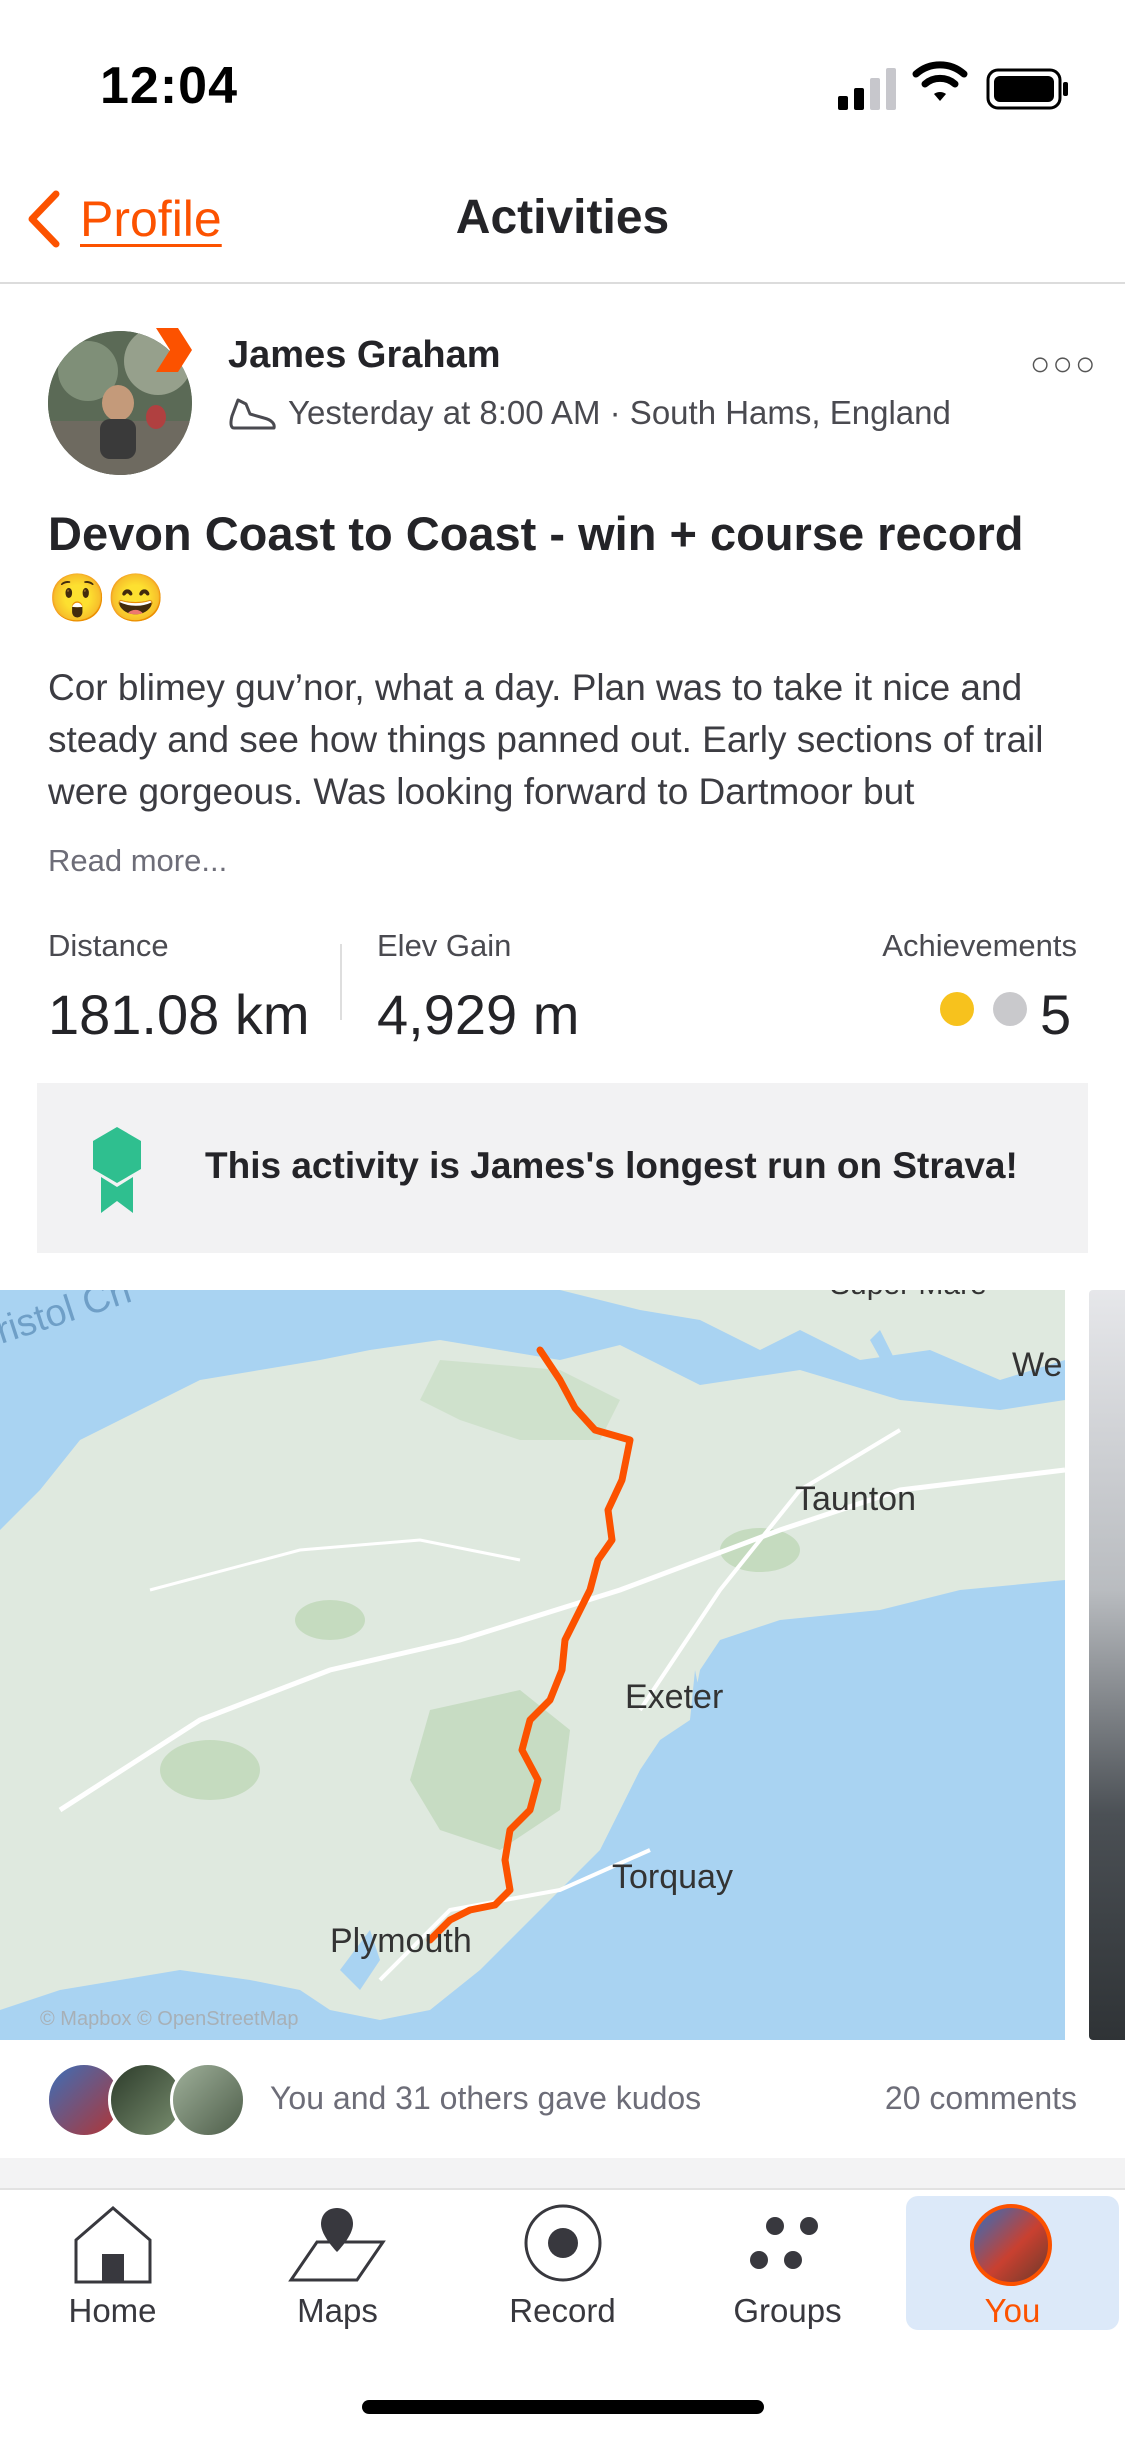 This screenshot has width=1125, height=2438. Describe the element at coordinates (341, 982) in the screenshot. I see `stat-divider` at that location.